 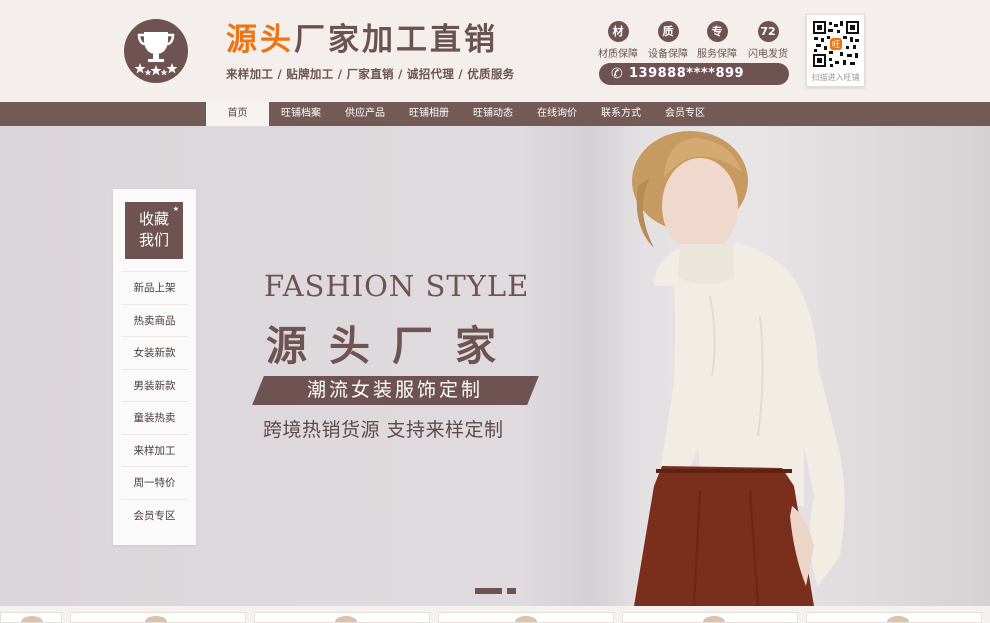 What do you see at coordinates (154, 450) in the screenshot?
I see `side-item-custom: 来样加工` at bounding box center [154, 450].